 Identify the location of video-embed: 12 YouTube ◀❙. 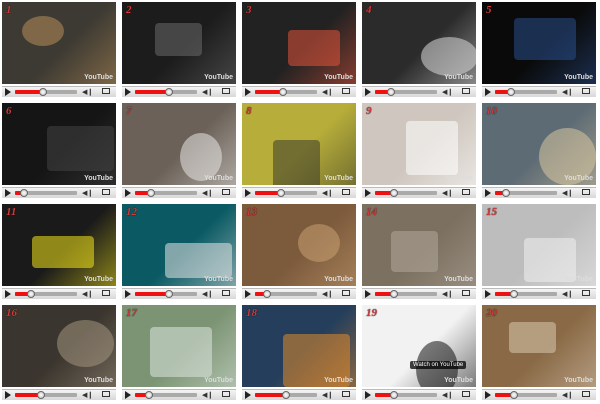
(179, 251).